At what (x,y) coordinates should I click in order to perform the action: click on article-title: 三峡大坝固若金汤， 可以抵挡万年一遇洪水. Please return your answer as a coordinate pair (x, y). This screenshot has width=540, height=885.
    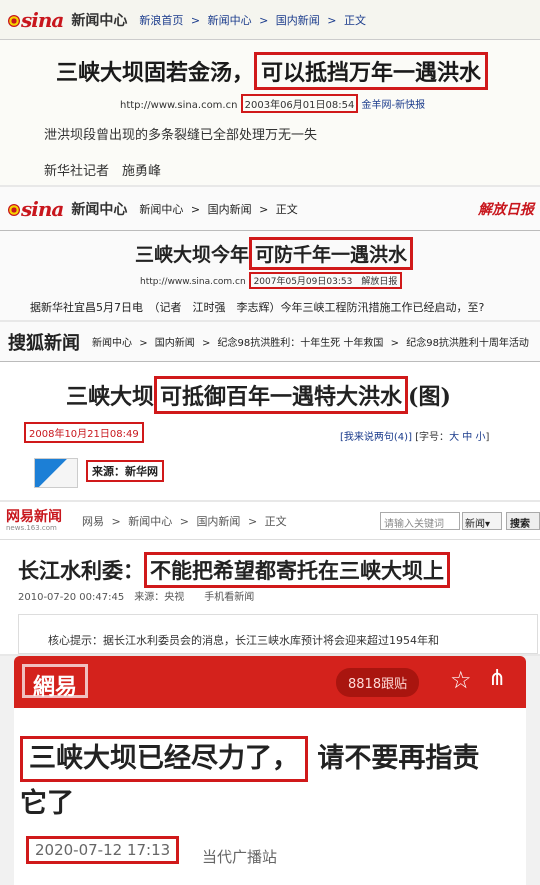
    Looking at the image, I should click on (272, 71).